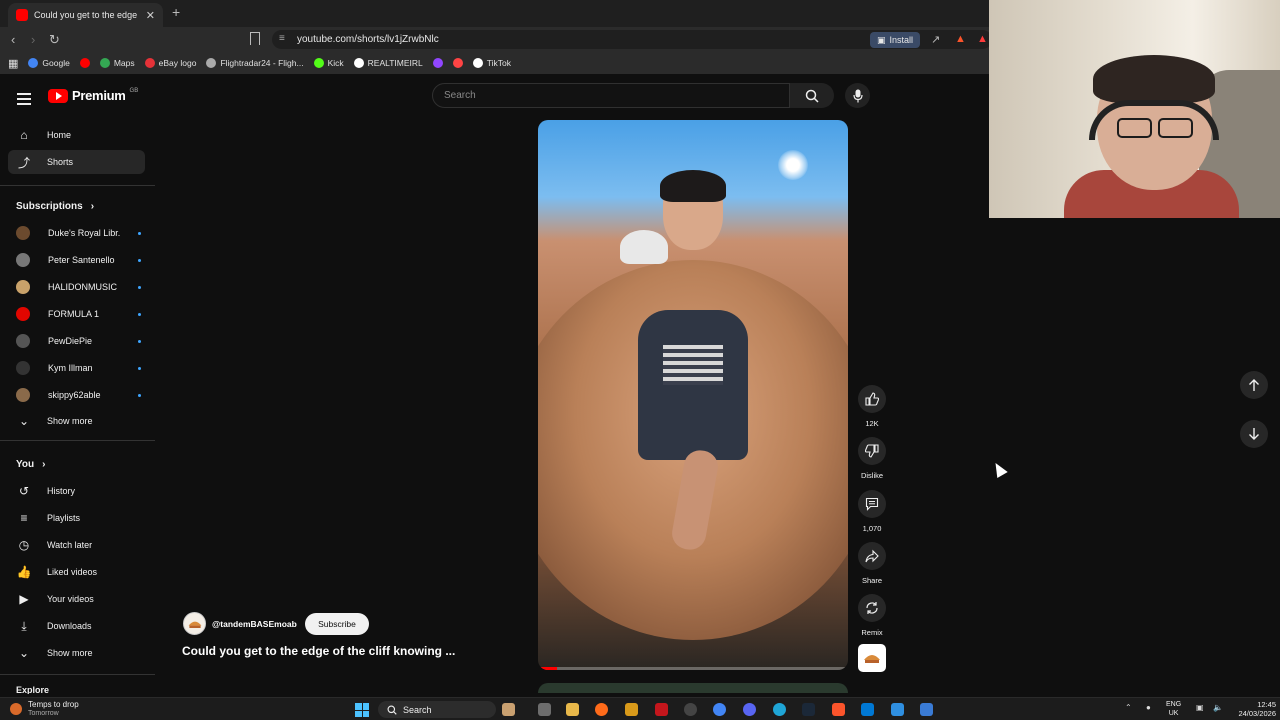 Image resolution: width=1280 pixels, height=720 pixels. What do you see at coordinates (872, 458) in the screenshot?
I see `dislike-button: Dislike` at bounding box center [872, 458].